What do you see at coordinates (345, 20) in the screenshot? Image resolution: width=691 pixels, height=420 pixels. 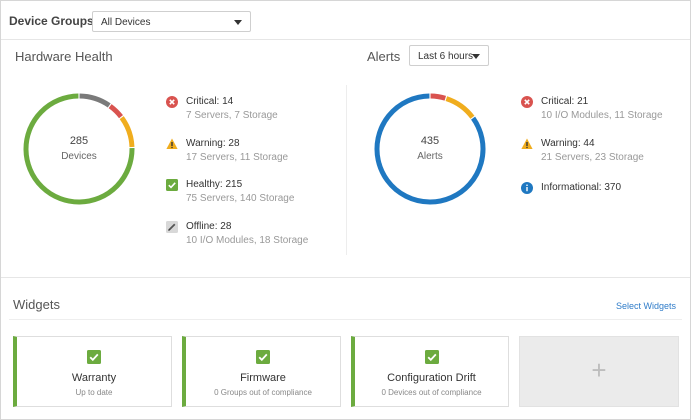 I see `top-bar: Device Groups All Devices` at bounding box center [345, 20].